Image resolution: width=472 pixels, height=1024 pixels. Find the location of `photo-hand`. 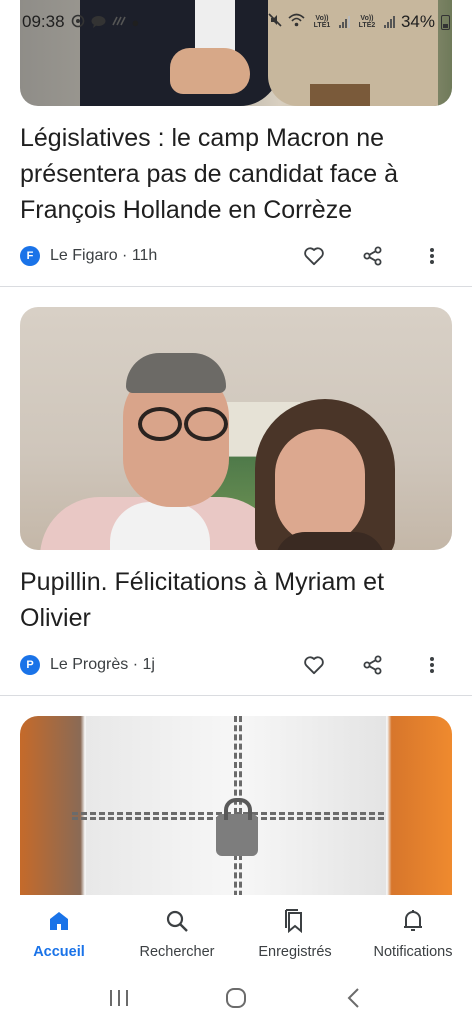

photo-hand is located at coordinates (210, 71).